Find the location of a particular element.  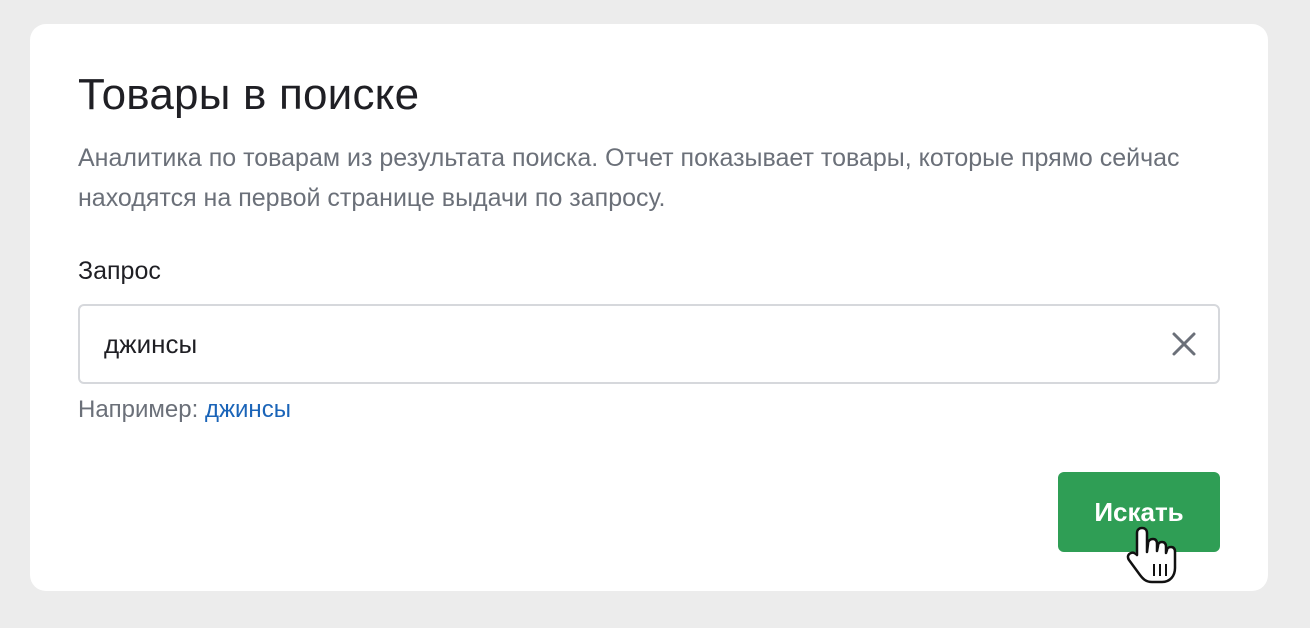

hint-prefix: Например: is located at coordinates (138, 409).